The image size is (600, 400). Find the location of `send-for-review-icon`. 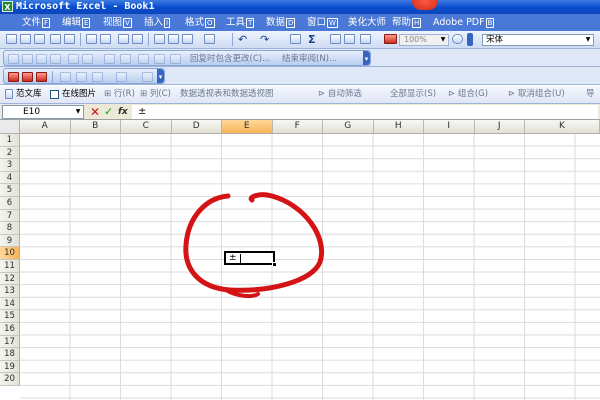

send-for-review-icon is located at coordinates (159, 59).